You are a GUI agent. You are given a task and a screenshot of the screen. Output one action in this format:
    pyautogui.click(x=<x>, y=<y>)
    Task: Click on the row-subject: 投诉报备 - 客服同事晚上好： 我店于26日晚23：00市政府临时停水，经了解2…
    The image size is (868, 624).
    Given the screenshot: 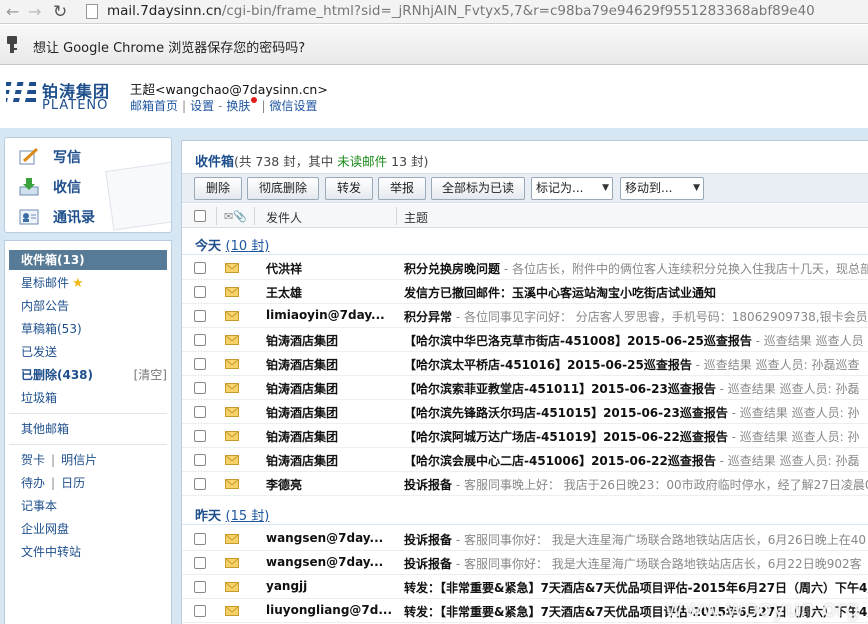 What is the action you would take?
    pyautogui.click(x=636, y=484)
    